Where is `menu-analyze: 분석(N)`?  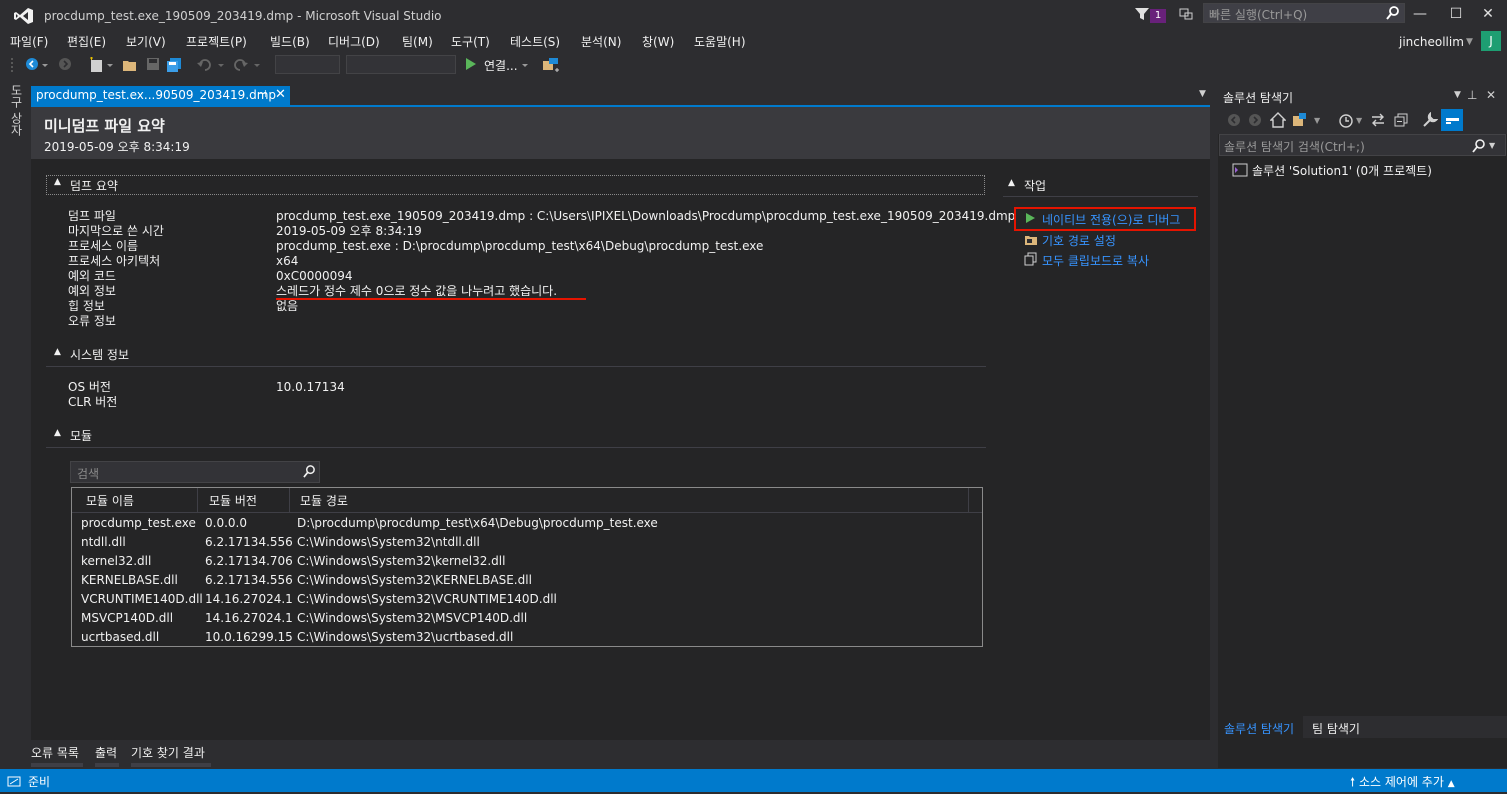
menu-analyze: 분석(N) is located at coordinates (601, 41).